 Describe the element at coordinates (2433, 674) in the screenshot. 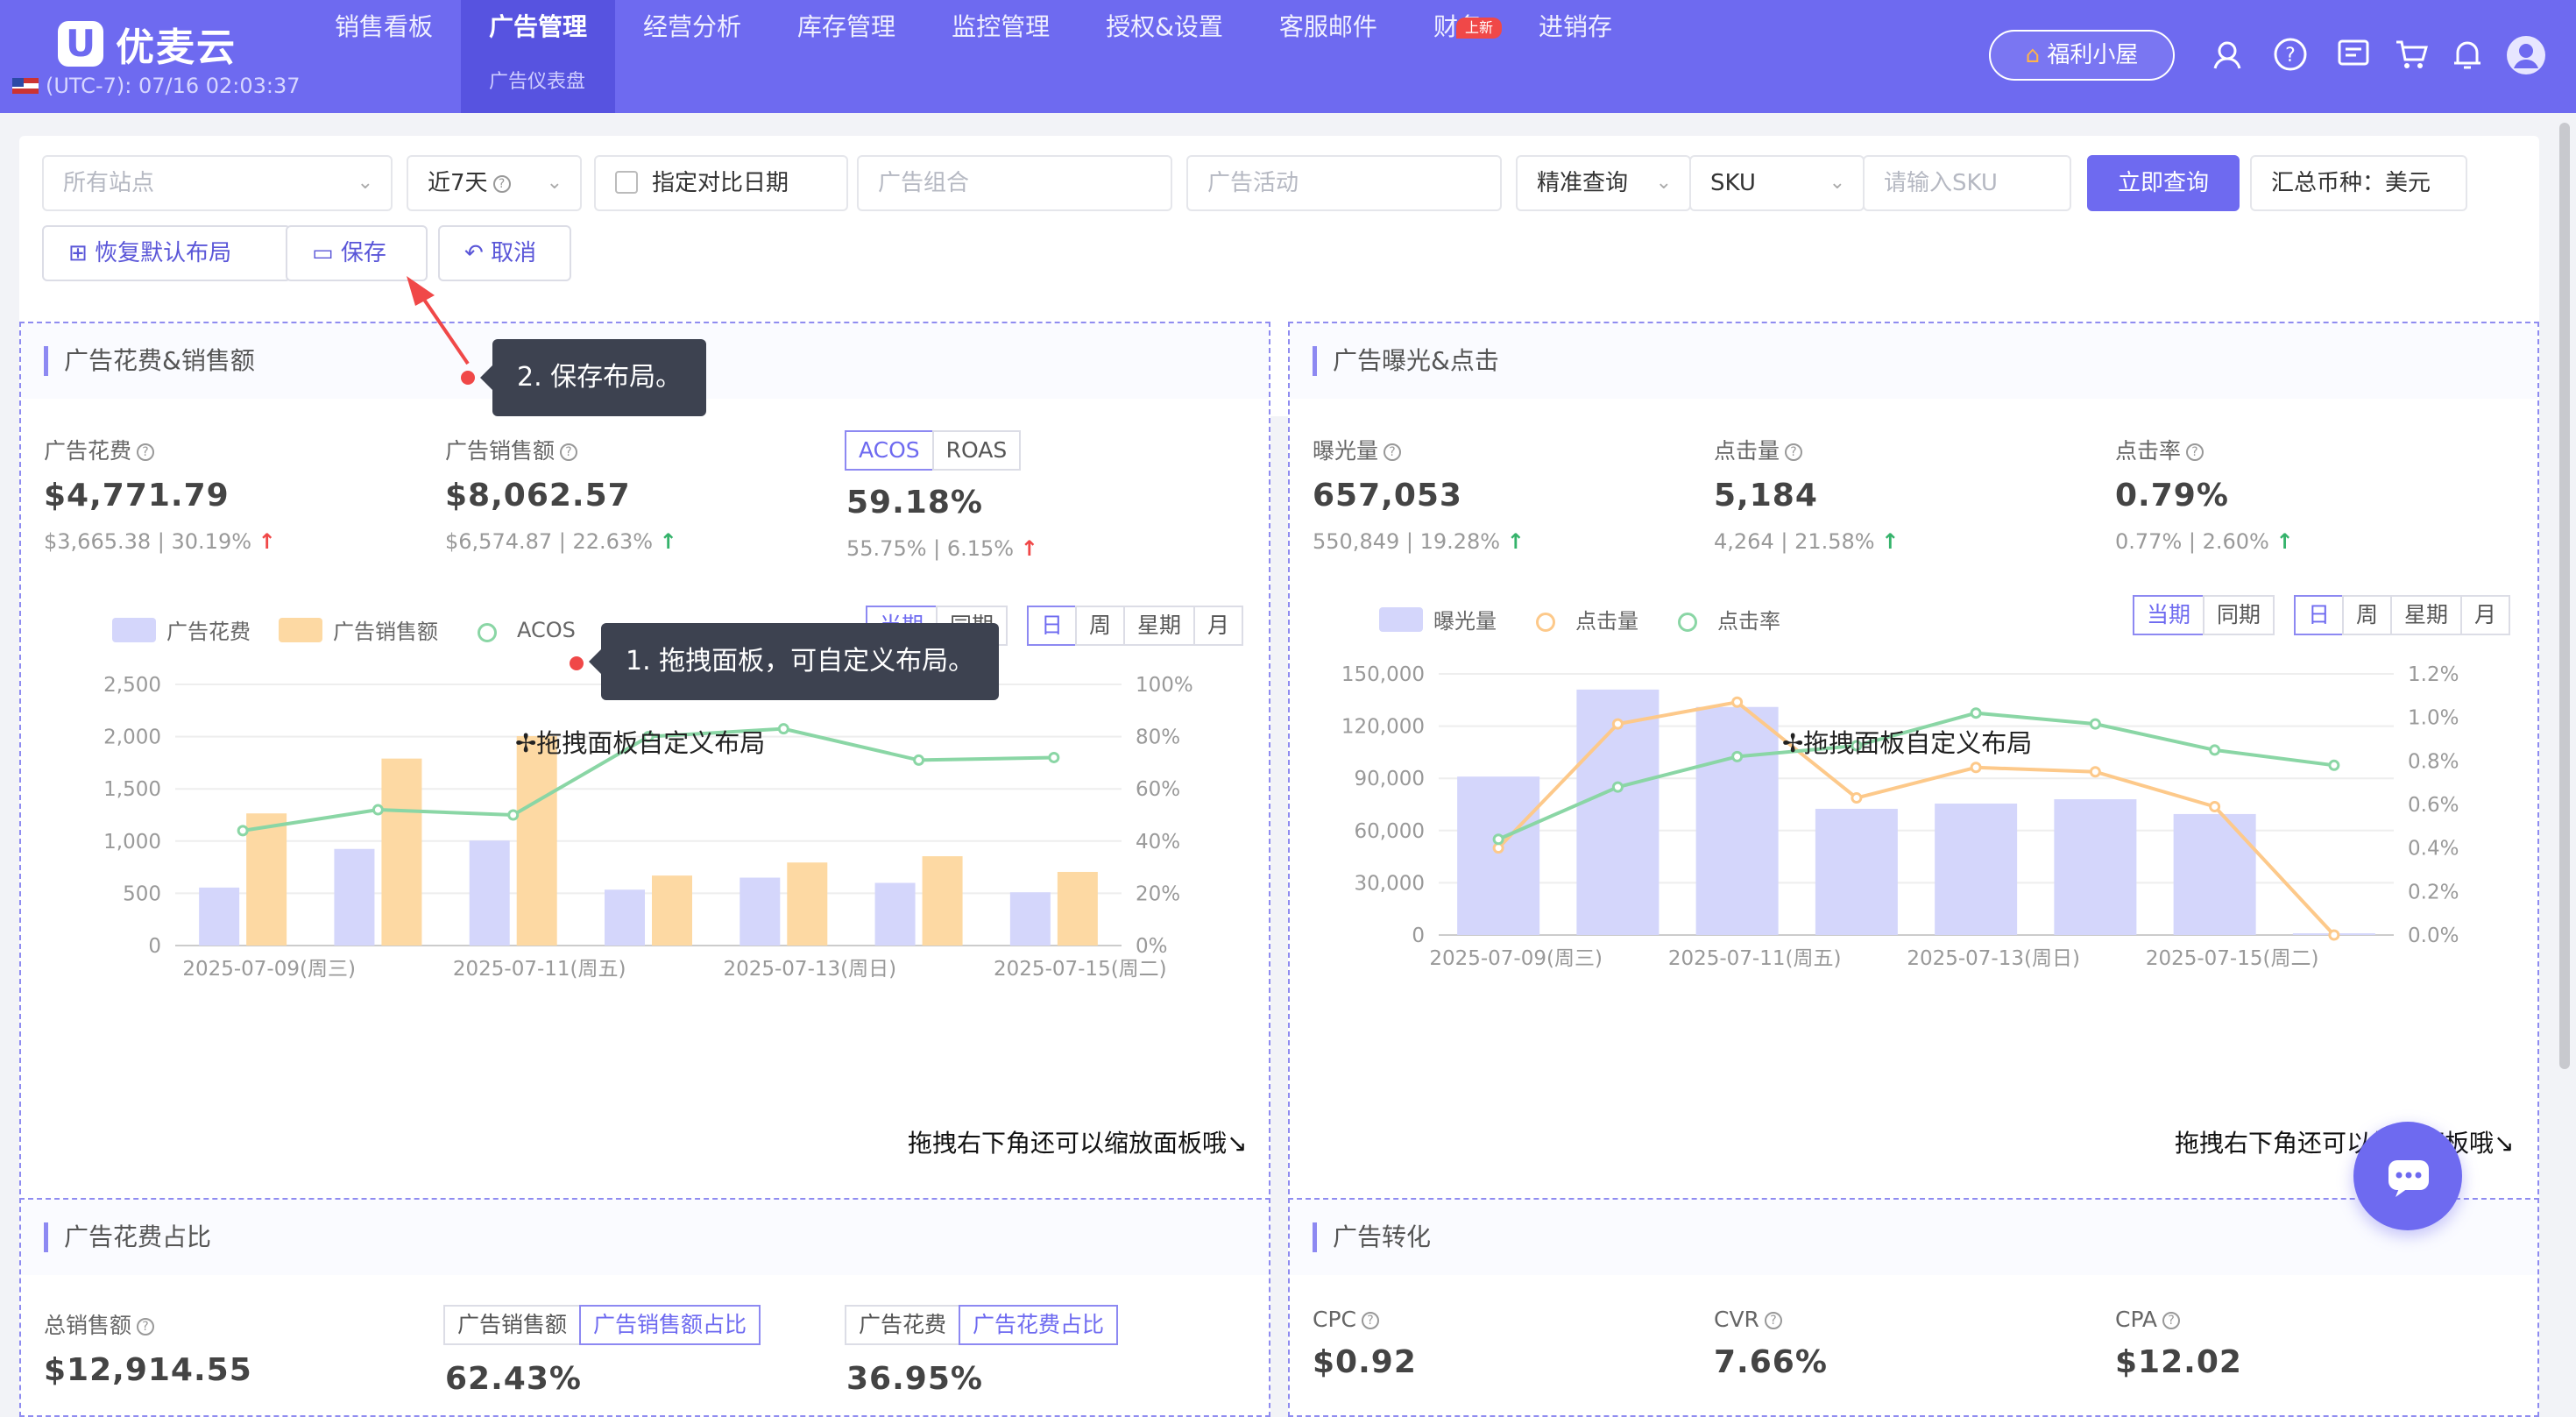

I see `y2-tick-label: 1.2%` at that location.